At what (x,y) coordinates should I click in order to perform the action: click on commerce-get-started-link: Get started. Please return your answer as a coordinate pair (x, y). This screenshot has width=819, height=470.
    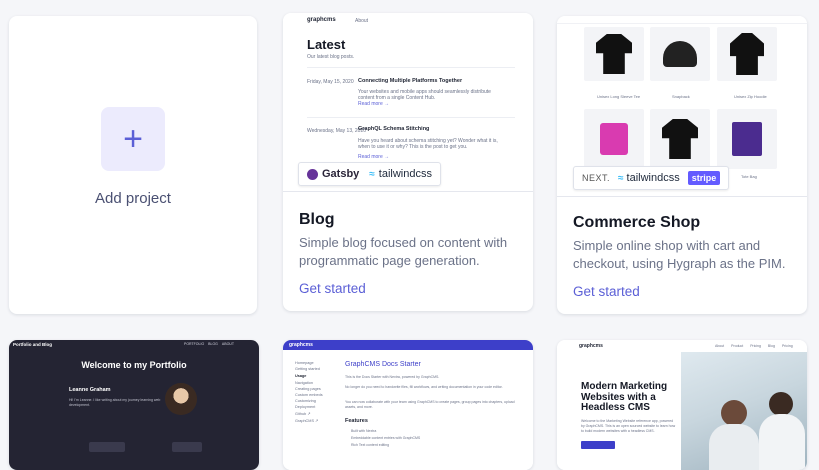
    Looking at the image, I should click on (606, 291).